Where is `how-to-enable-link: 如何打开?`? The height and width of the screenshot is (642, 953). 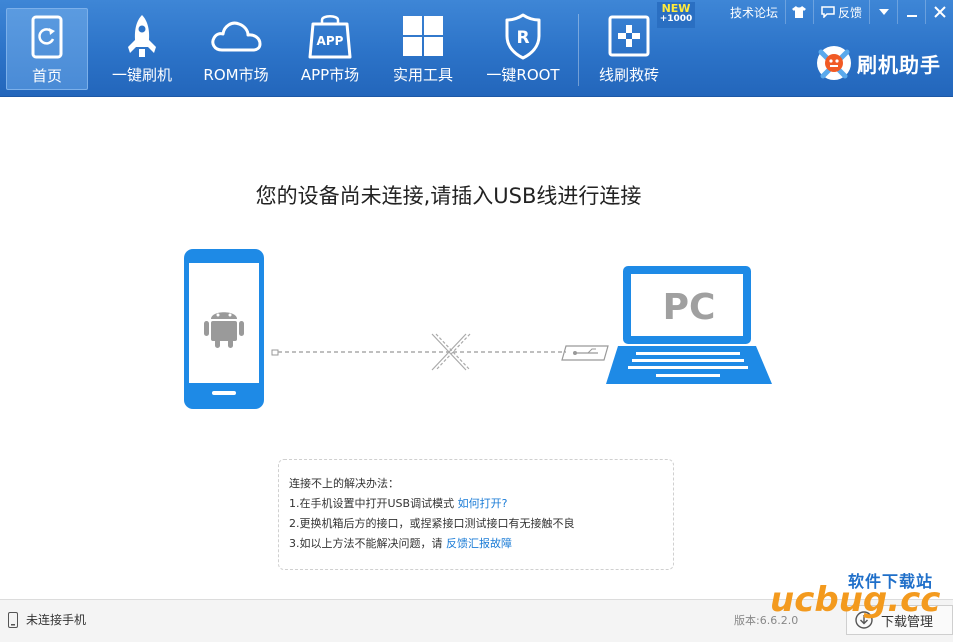
how-to-enable-link: 如何打开? is located at coordinates (483, 503).